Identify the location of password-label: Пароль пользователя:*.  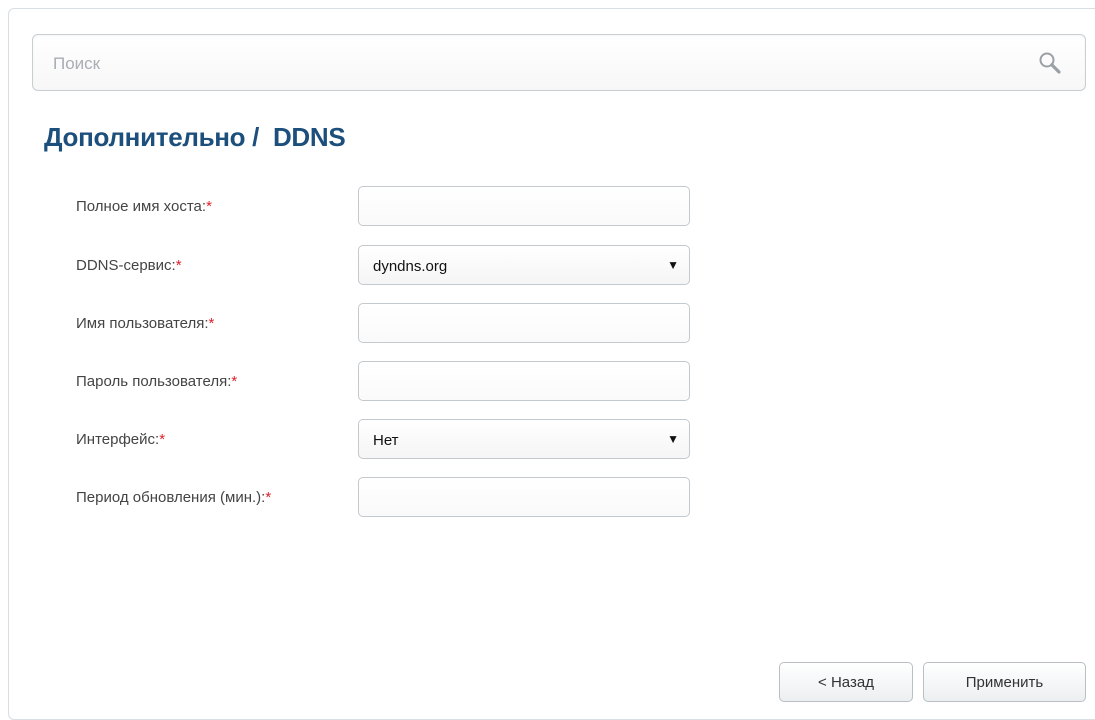
(156, 382).